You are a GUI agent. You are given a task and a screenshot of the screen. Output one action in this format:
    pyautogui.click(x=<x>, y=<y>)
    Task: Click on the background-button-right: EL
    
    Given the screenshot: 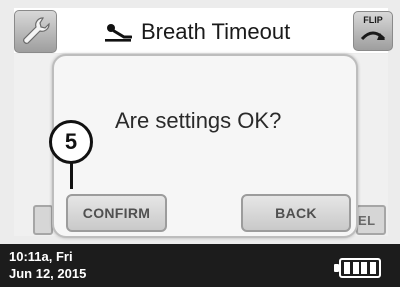 What is the action you would take?
    pyautogui.click(x=371, y=220)
    